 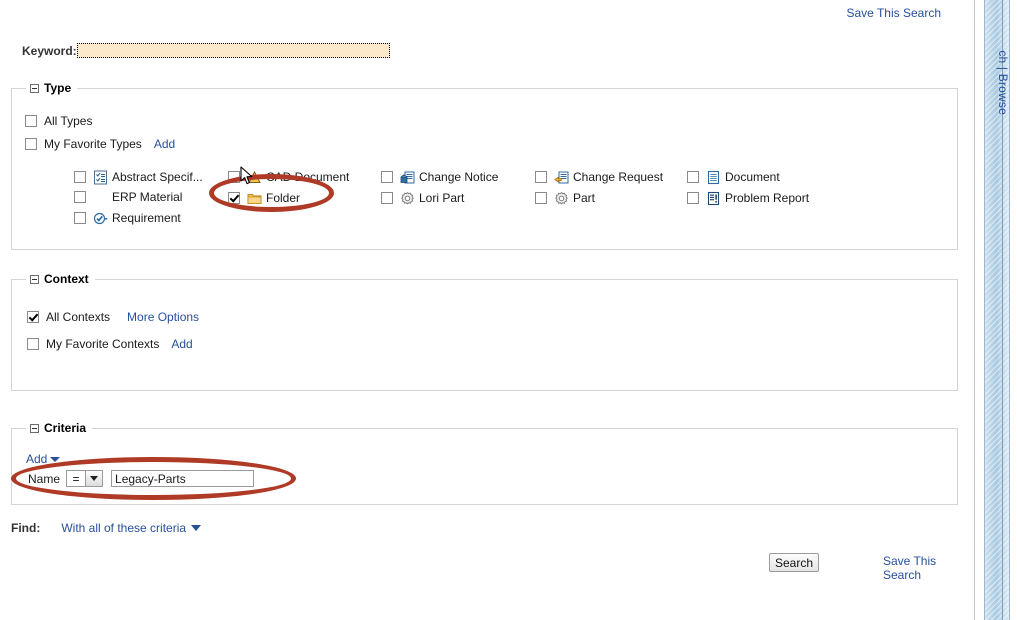 I want to click on my-favorite-contexts-checkbox, so click(x=33, y=344).